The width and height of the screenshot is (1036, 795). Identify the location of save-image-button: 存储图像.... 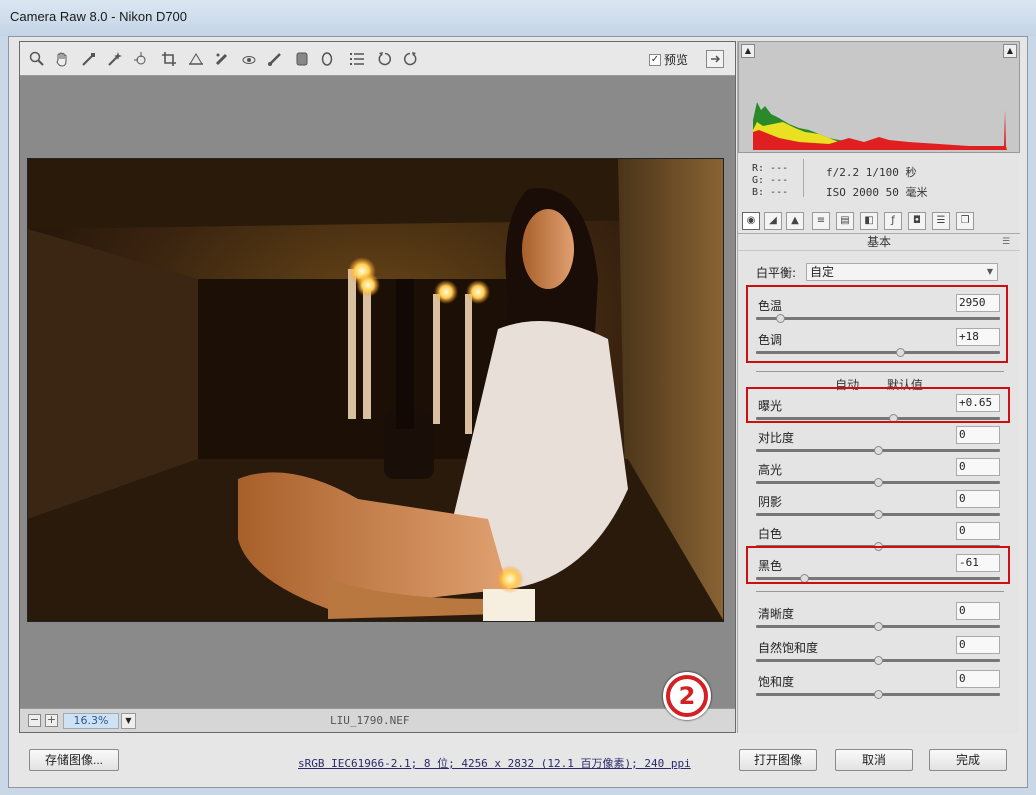
(74, 760).